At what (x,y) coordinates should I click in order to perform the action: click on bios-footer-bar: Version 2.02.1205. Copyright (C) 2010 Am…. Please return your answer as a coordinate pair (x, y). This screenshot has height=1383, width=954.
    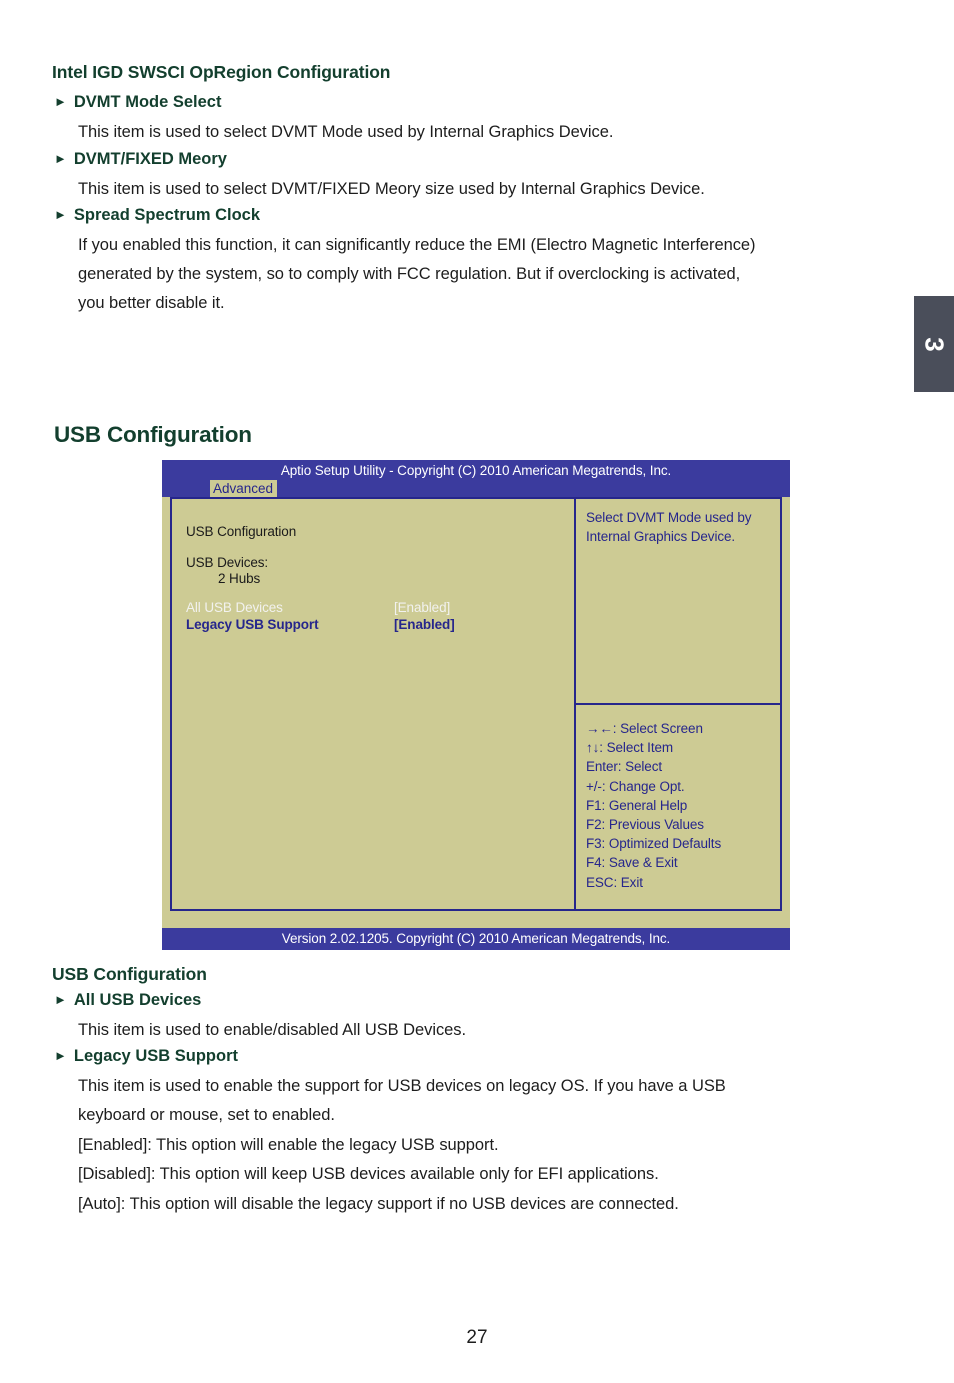
    Looking at the image, I should click on (476, 939).